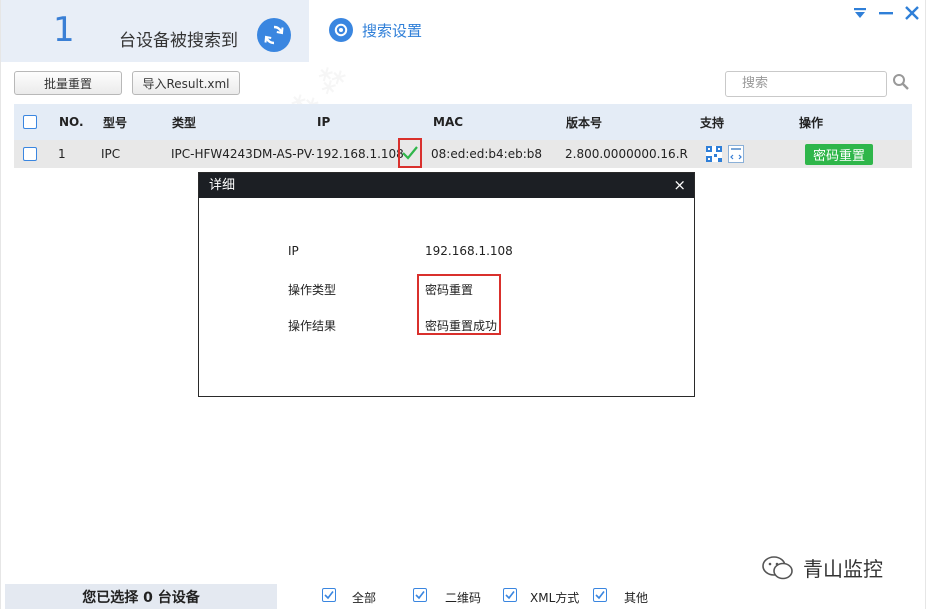 The height and width of the screenshot is (609, 926). I want to click on checkmark-icon, so click(410, 153).